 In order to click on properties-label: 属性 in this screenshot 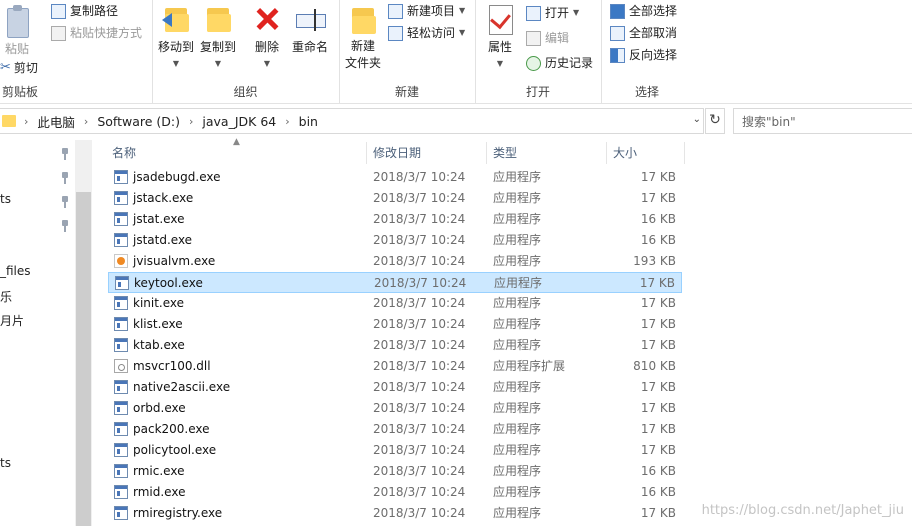, I will do `click(499, 47)`.